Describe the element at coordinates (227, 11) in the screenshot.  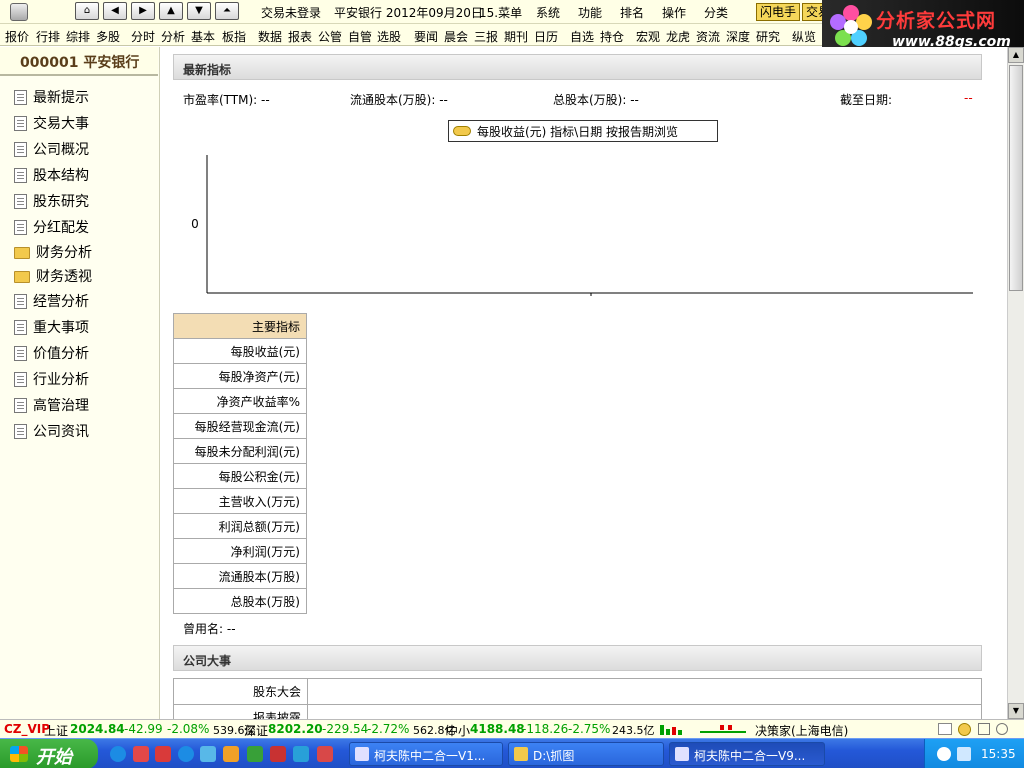
I see `top-button: ⏶` at that location.